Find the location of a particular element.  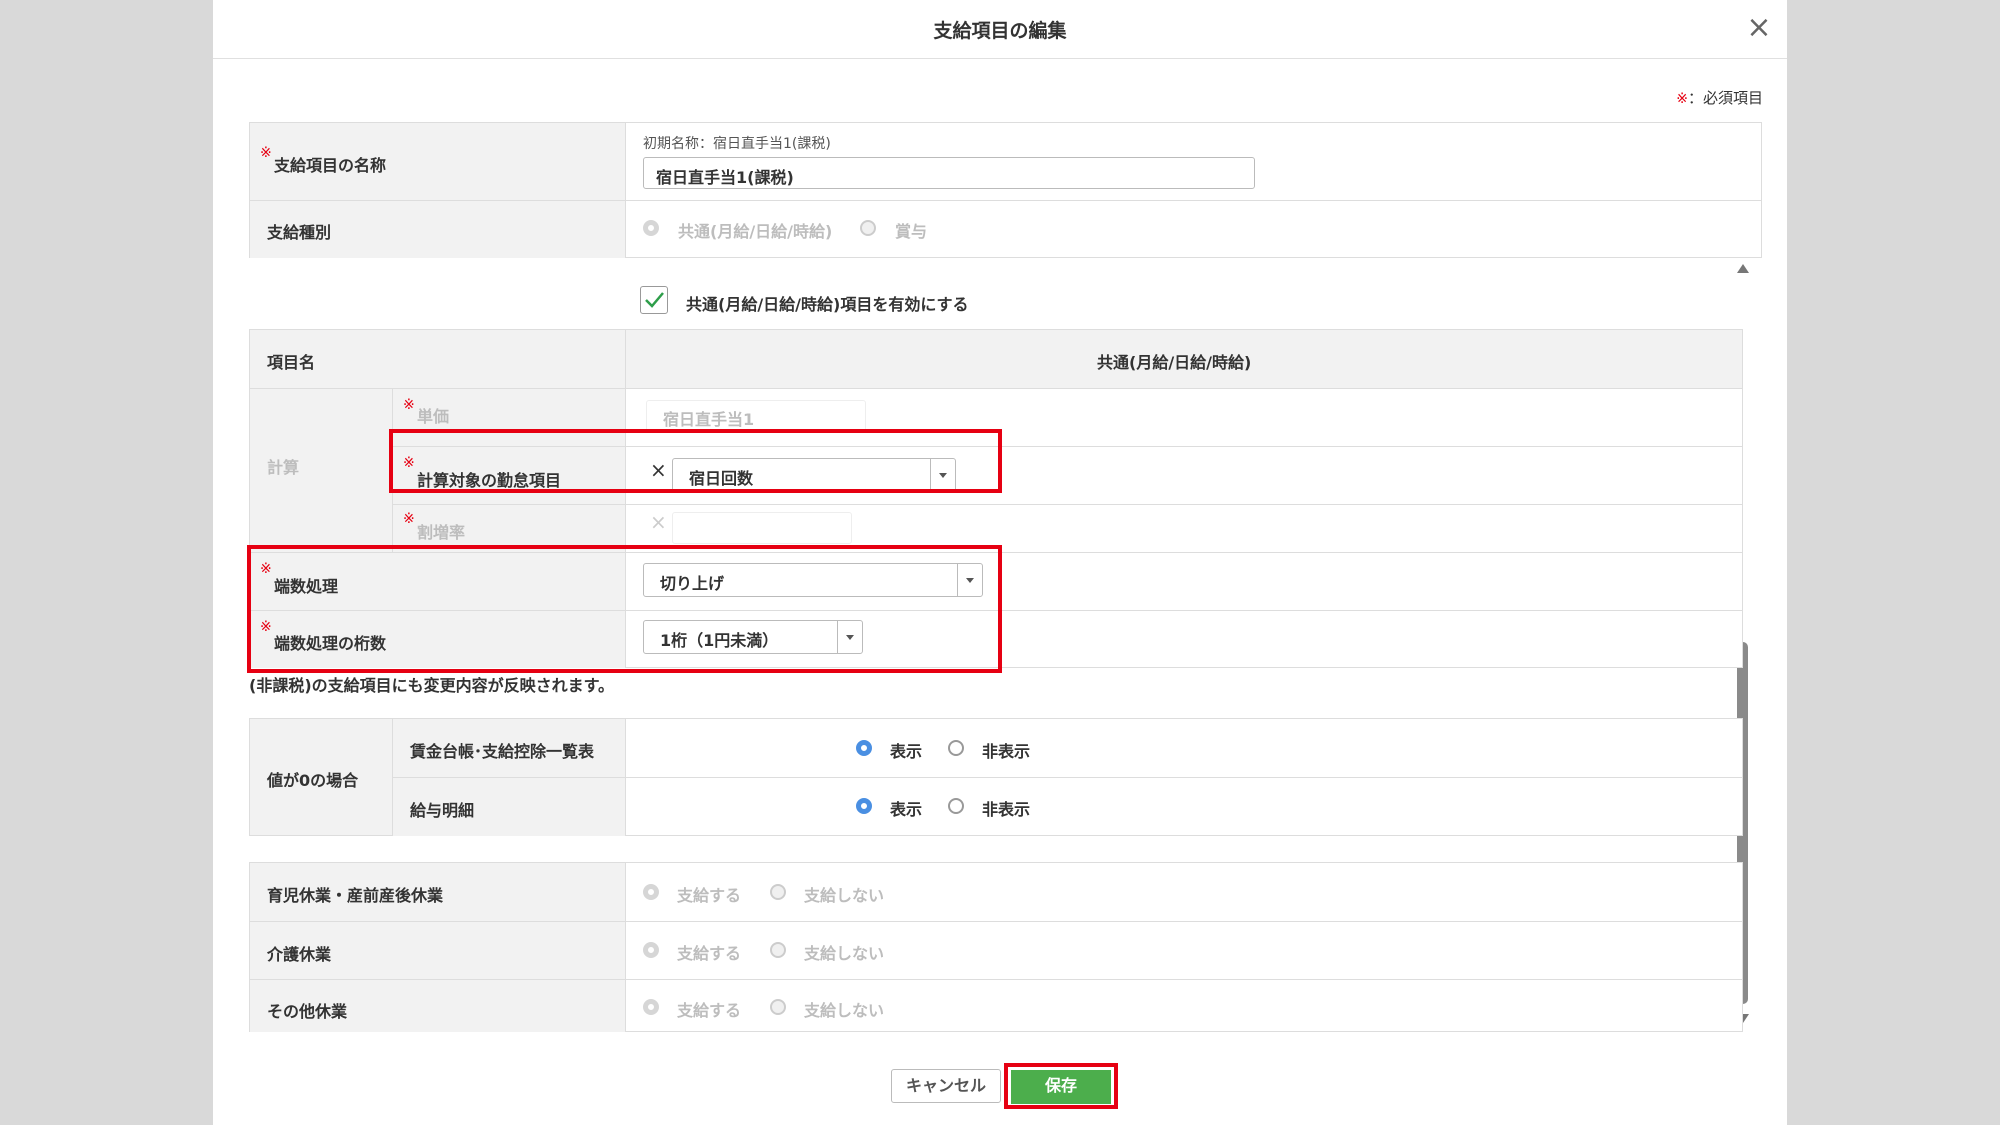

attendance-item-highlight is located at coordinates (695, 461).